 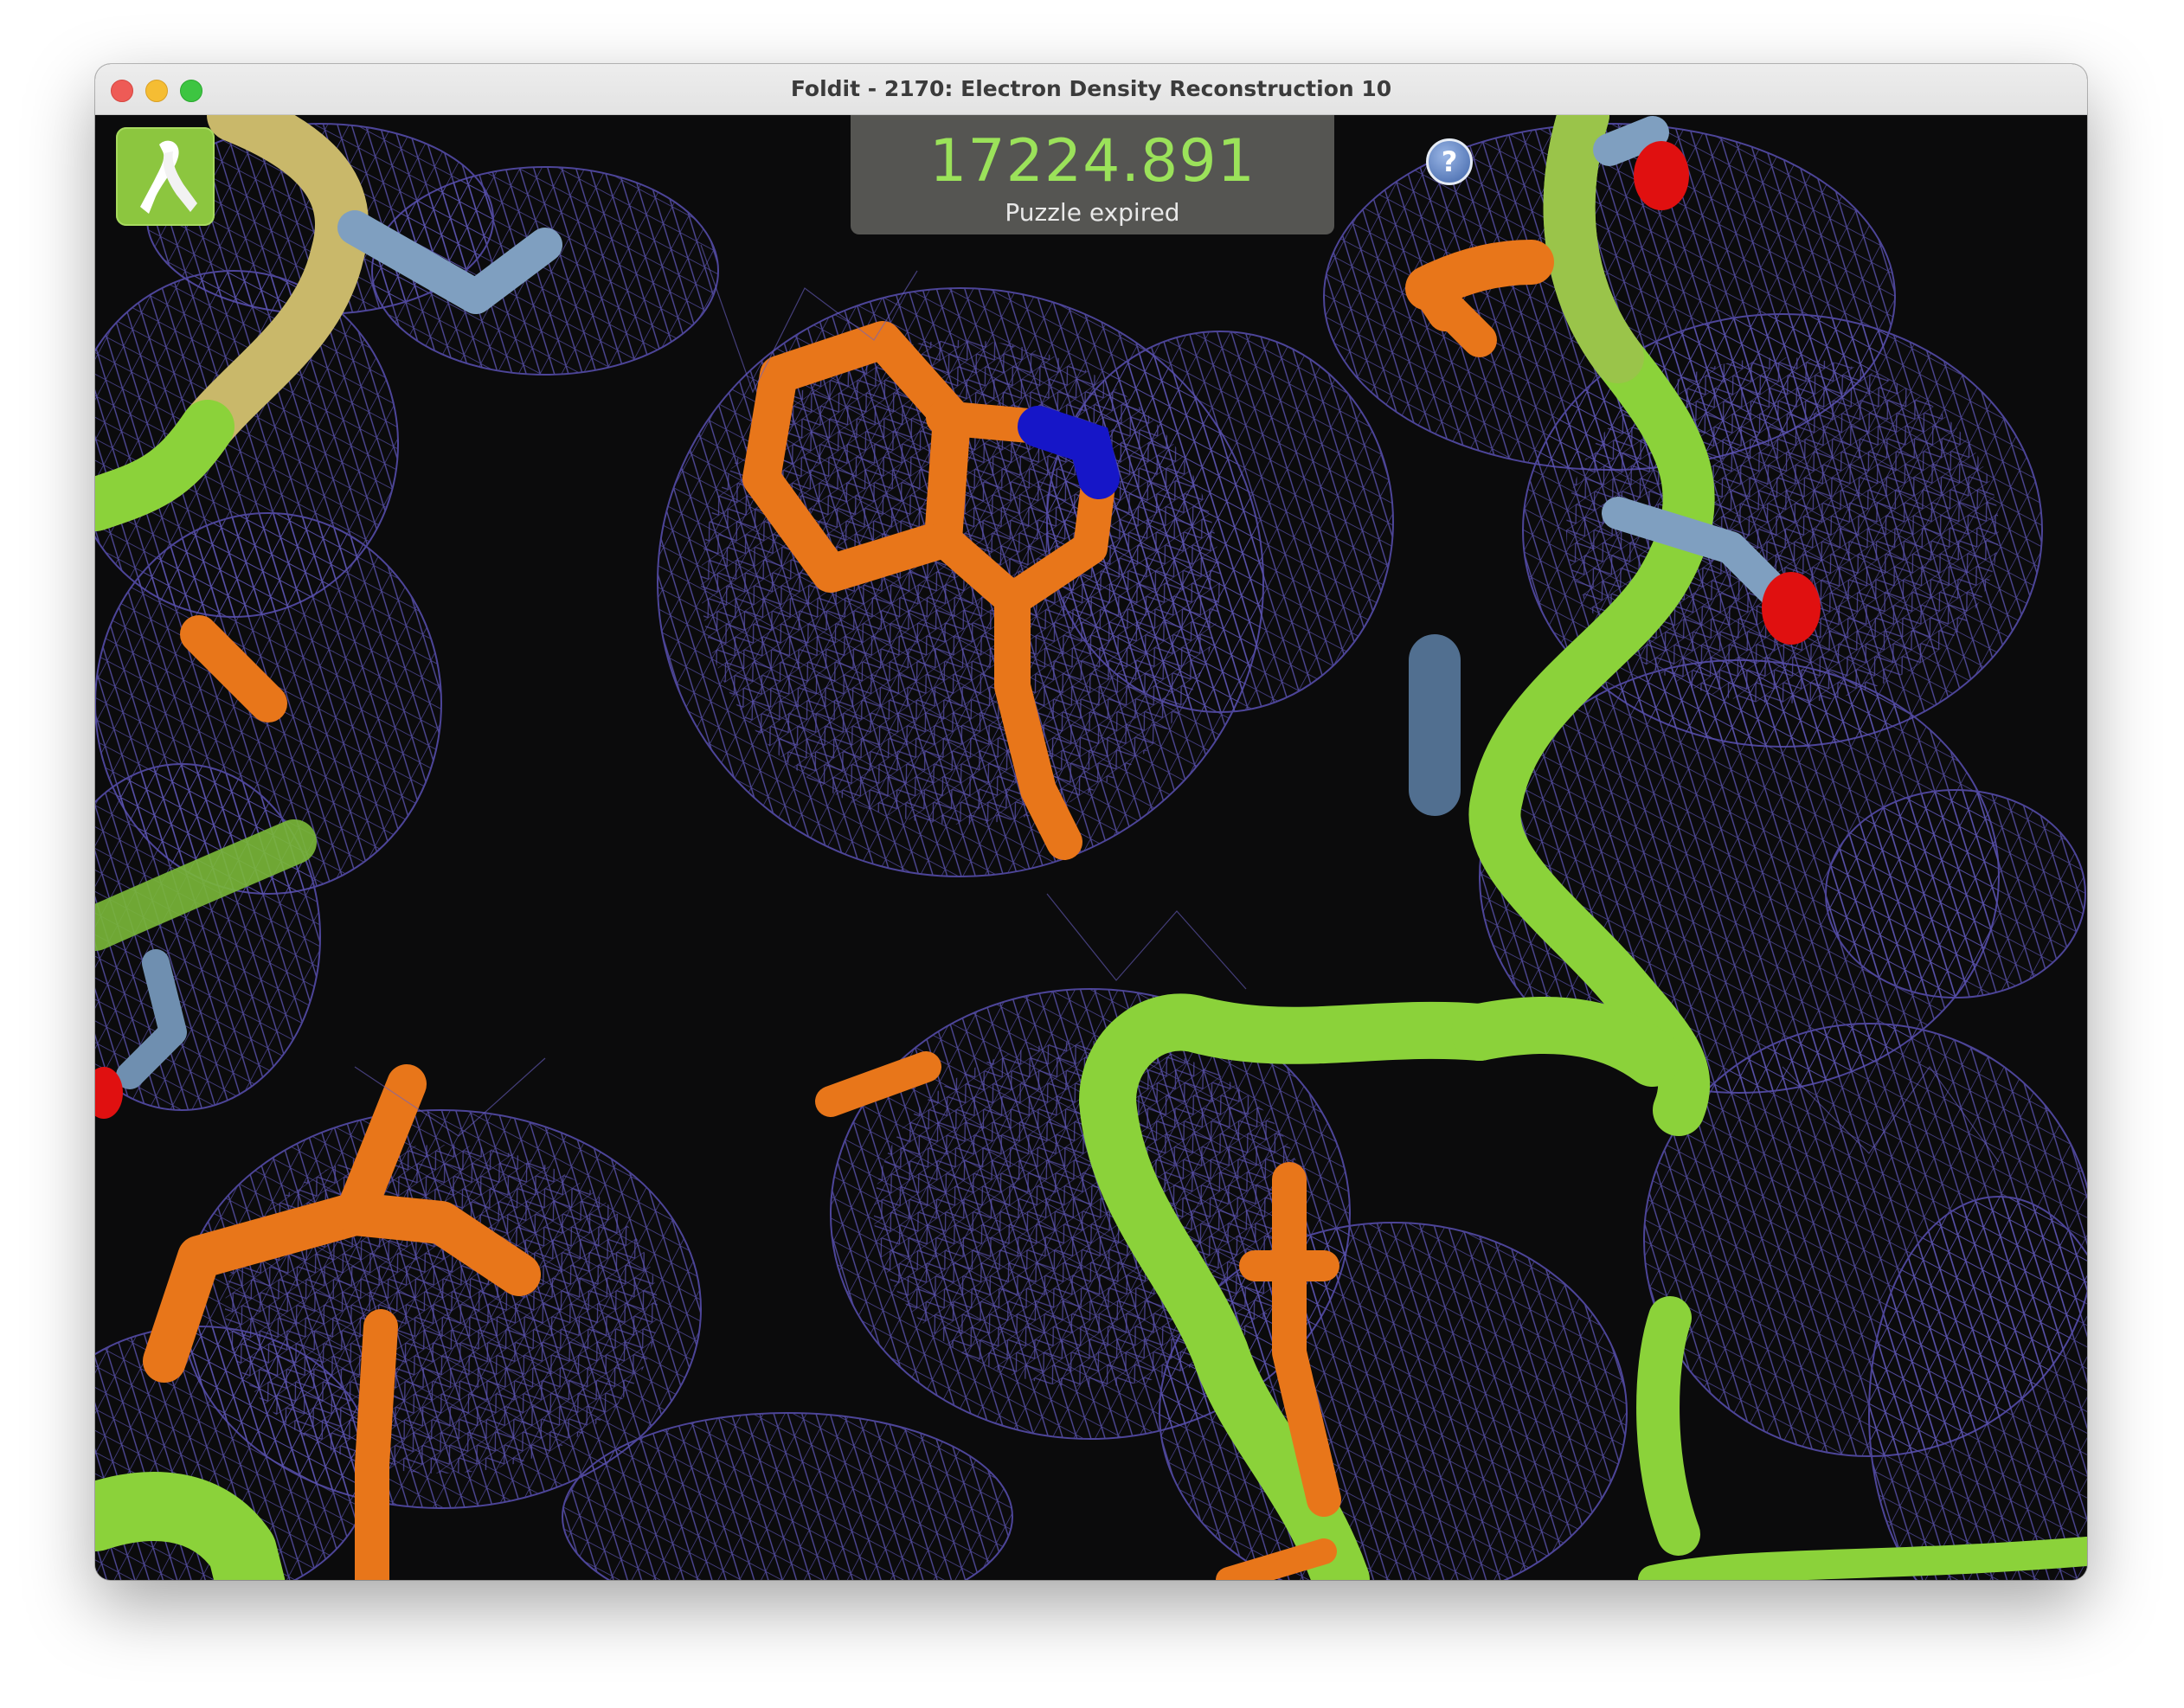 I want to click on score-panel: 17224.891 Puzzle expired, so click(x=1092, y=175).